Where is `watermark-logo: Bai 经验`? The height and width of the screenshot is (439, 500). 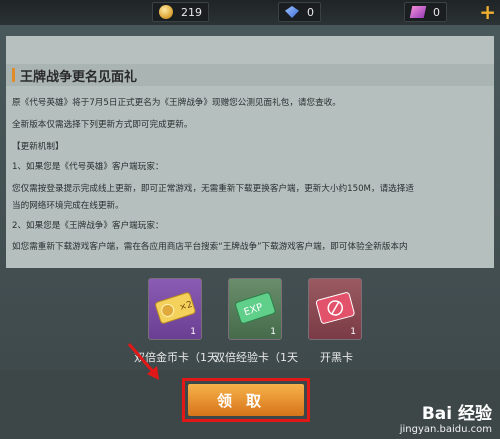
watermark-logo: Bai 经验 is located at coordinates (456, 414).